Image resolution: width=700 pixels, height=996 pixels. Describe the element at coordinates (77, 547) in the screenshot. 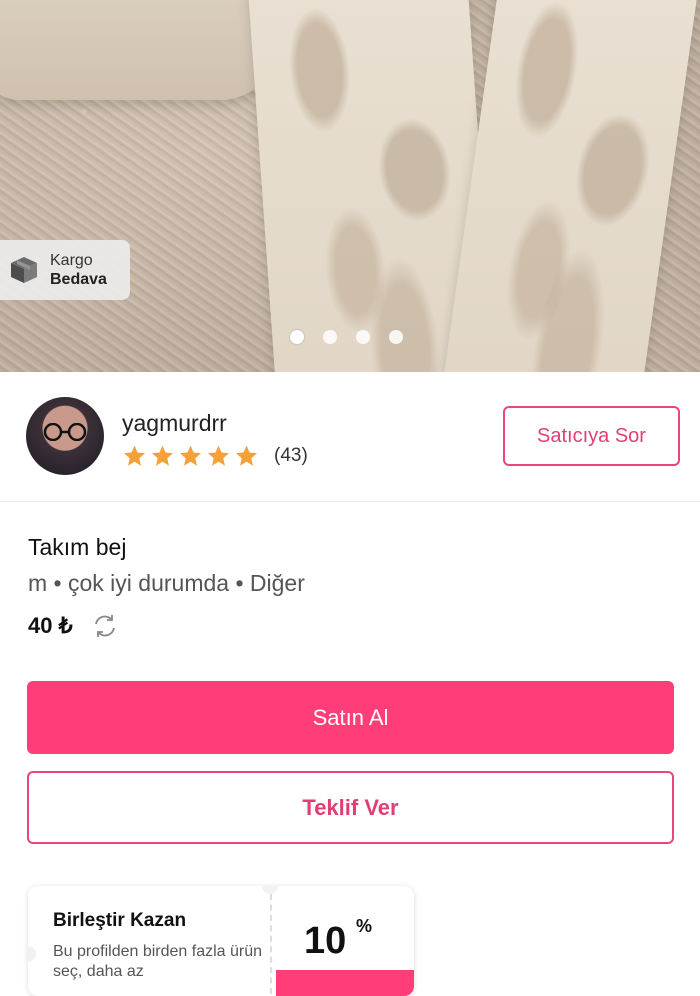

I see `product-title: Takım bej` at that location.